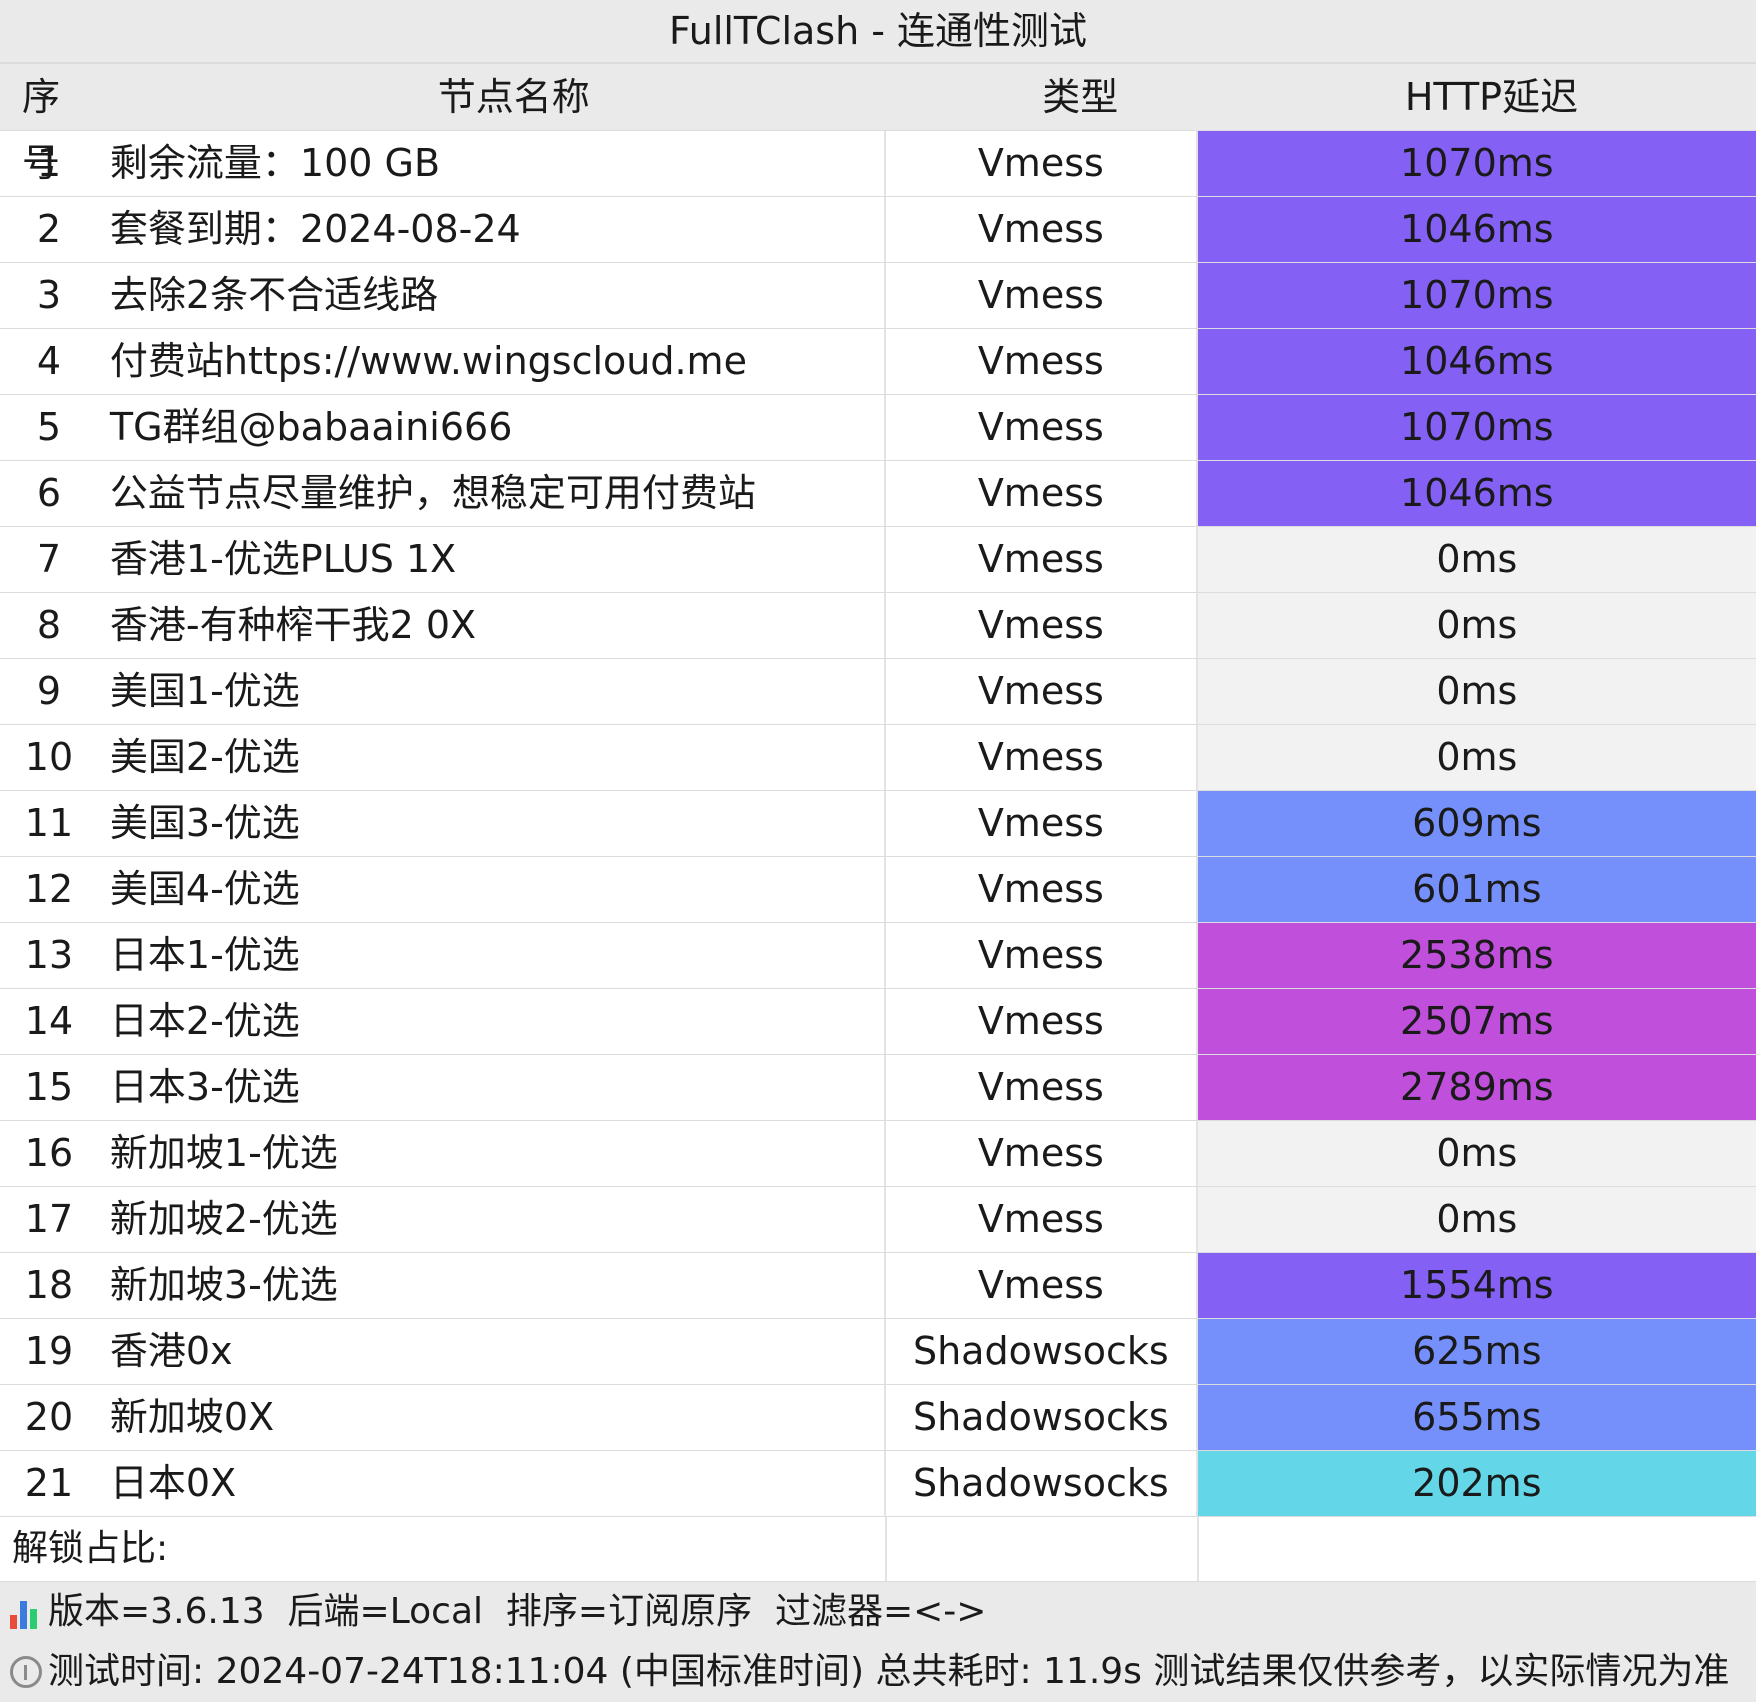 This screenshot has height=1702, width=1756. I want to click on row-latency: 609ms, so click(1476, 823).